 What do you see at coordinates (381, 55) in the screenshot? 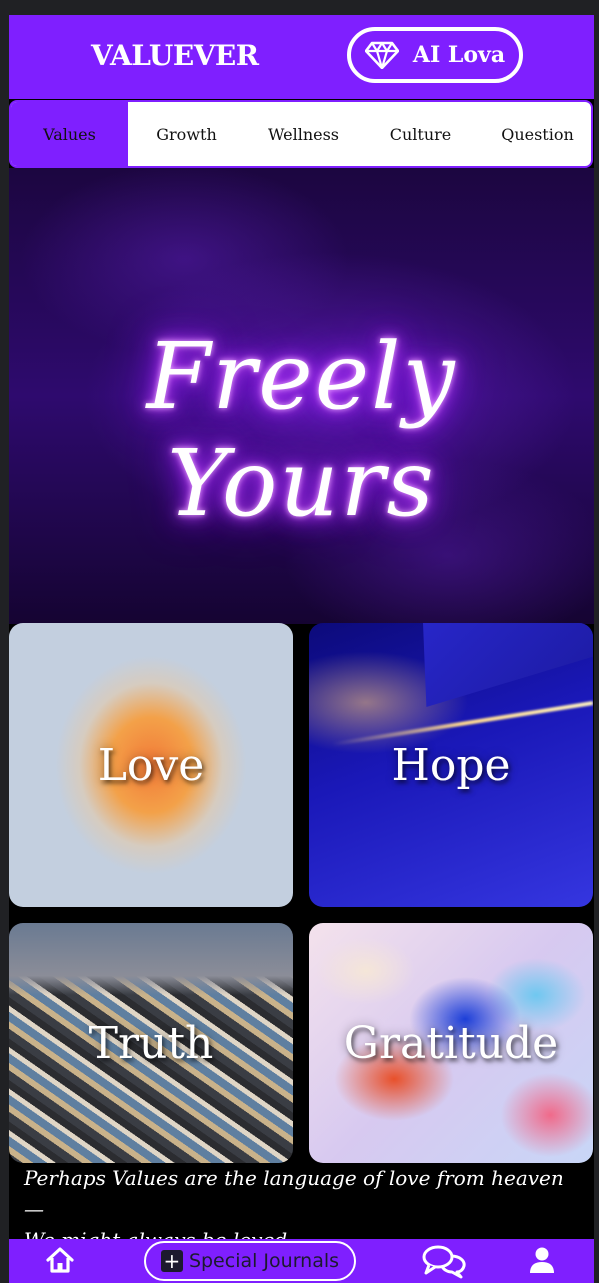
I see `diamond-icon` at bounding box center [381, 55].